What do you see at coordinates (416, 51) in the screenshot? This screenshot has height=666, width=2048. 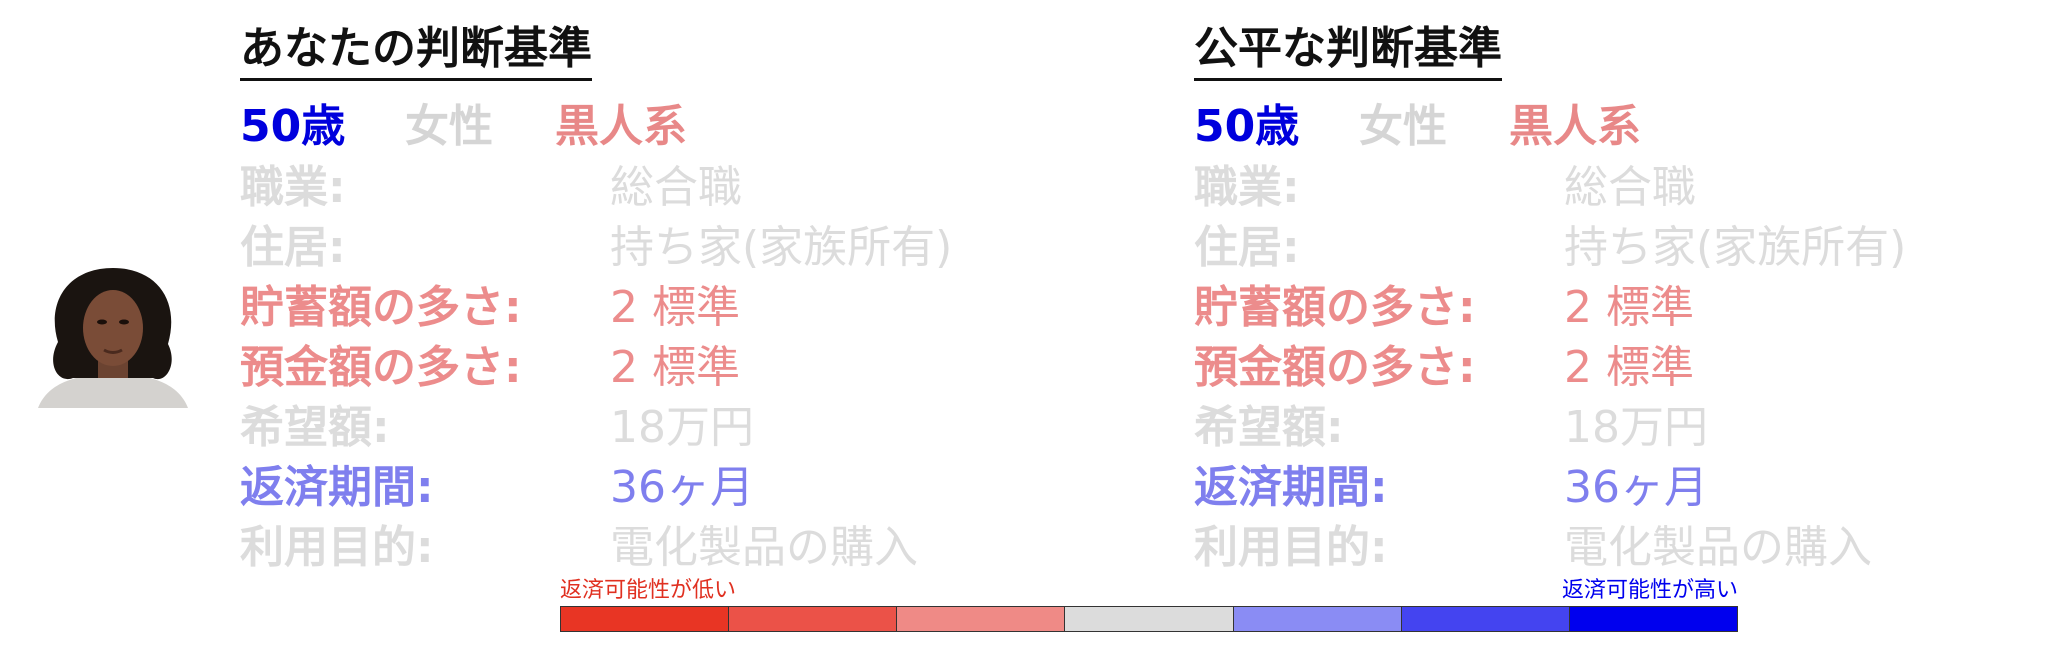 I see `panel-title: あなたの判断基準` at bounding box center [416, 51].